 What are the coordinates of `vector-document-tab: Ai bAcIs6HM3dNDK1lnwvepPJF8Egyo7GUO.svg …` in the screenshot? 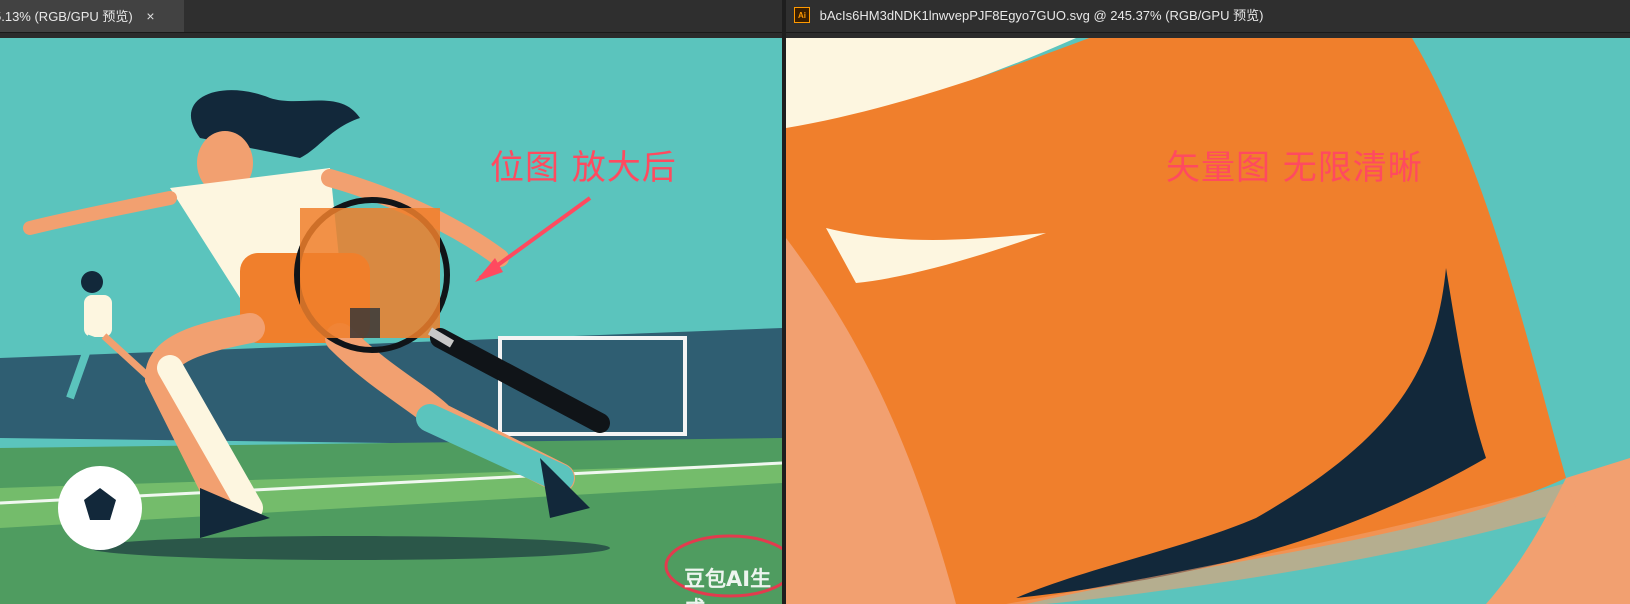 It's located at (1030, 16).